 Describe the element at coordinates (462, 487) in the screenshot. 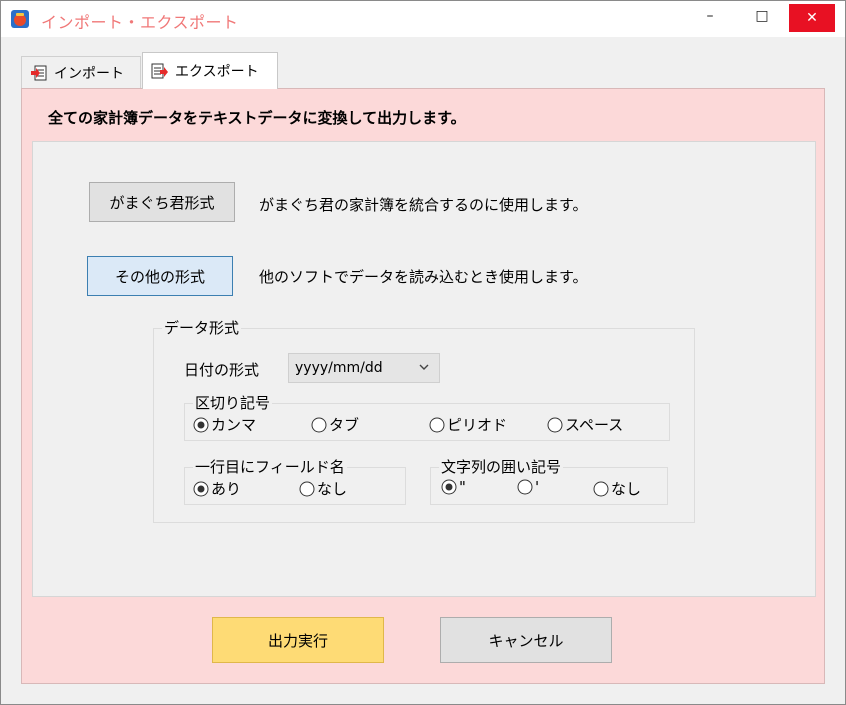

I see `quote-option-label: "` at that location.